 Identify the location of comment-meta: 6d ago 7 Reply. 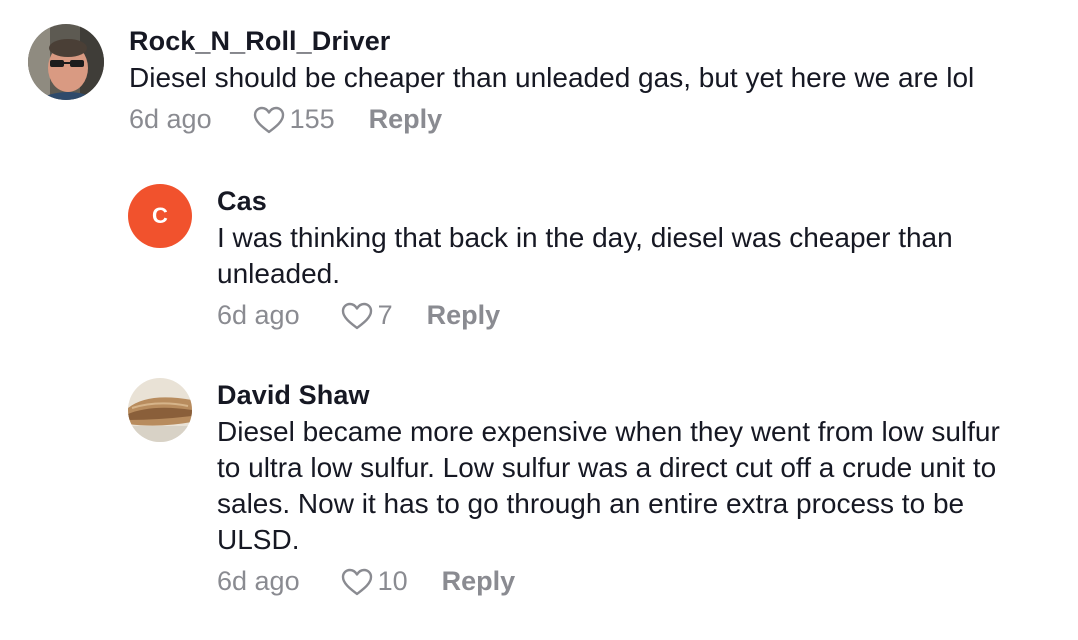
(647, 315).